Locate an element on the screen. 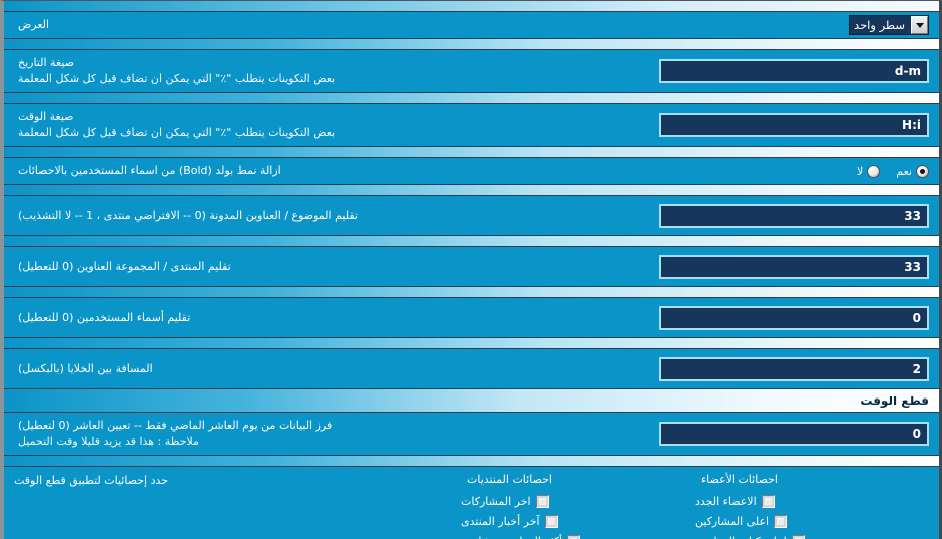 This screenshot has width=942, height=539. bold-removal-control: نعم لا is located at coordinates (695, 171).